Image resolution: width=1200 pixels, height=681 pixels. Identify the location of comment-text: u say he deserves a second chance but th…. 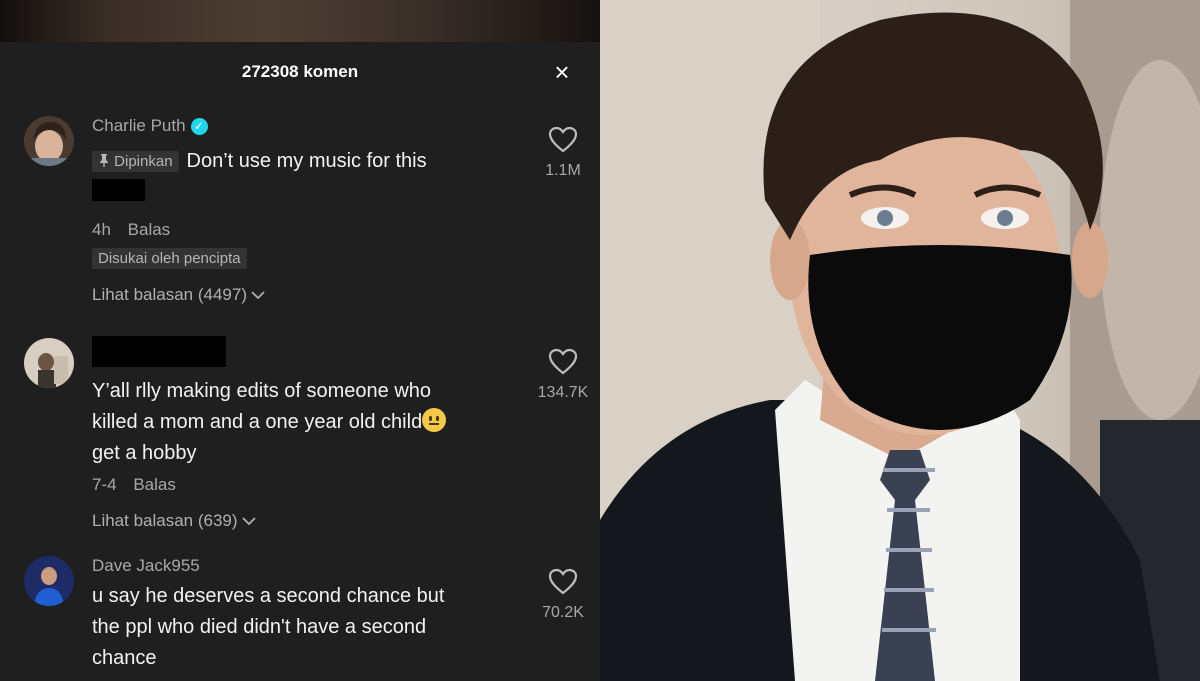
(302, 627).